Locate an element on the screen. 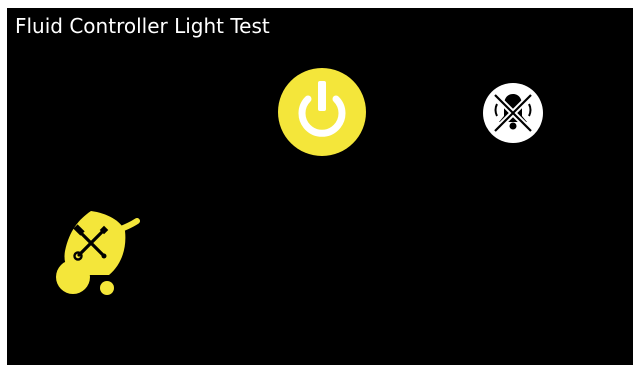 Image resolution: width=637 pixels, height=366 pixels. service-tools-icon is located at coordinates (98, 253).